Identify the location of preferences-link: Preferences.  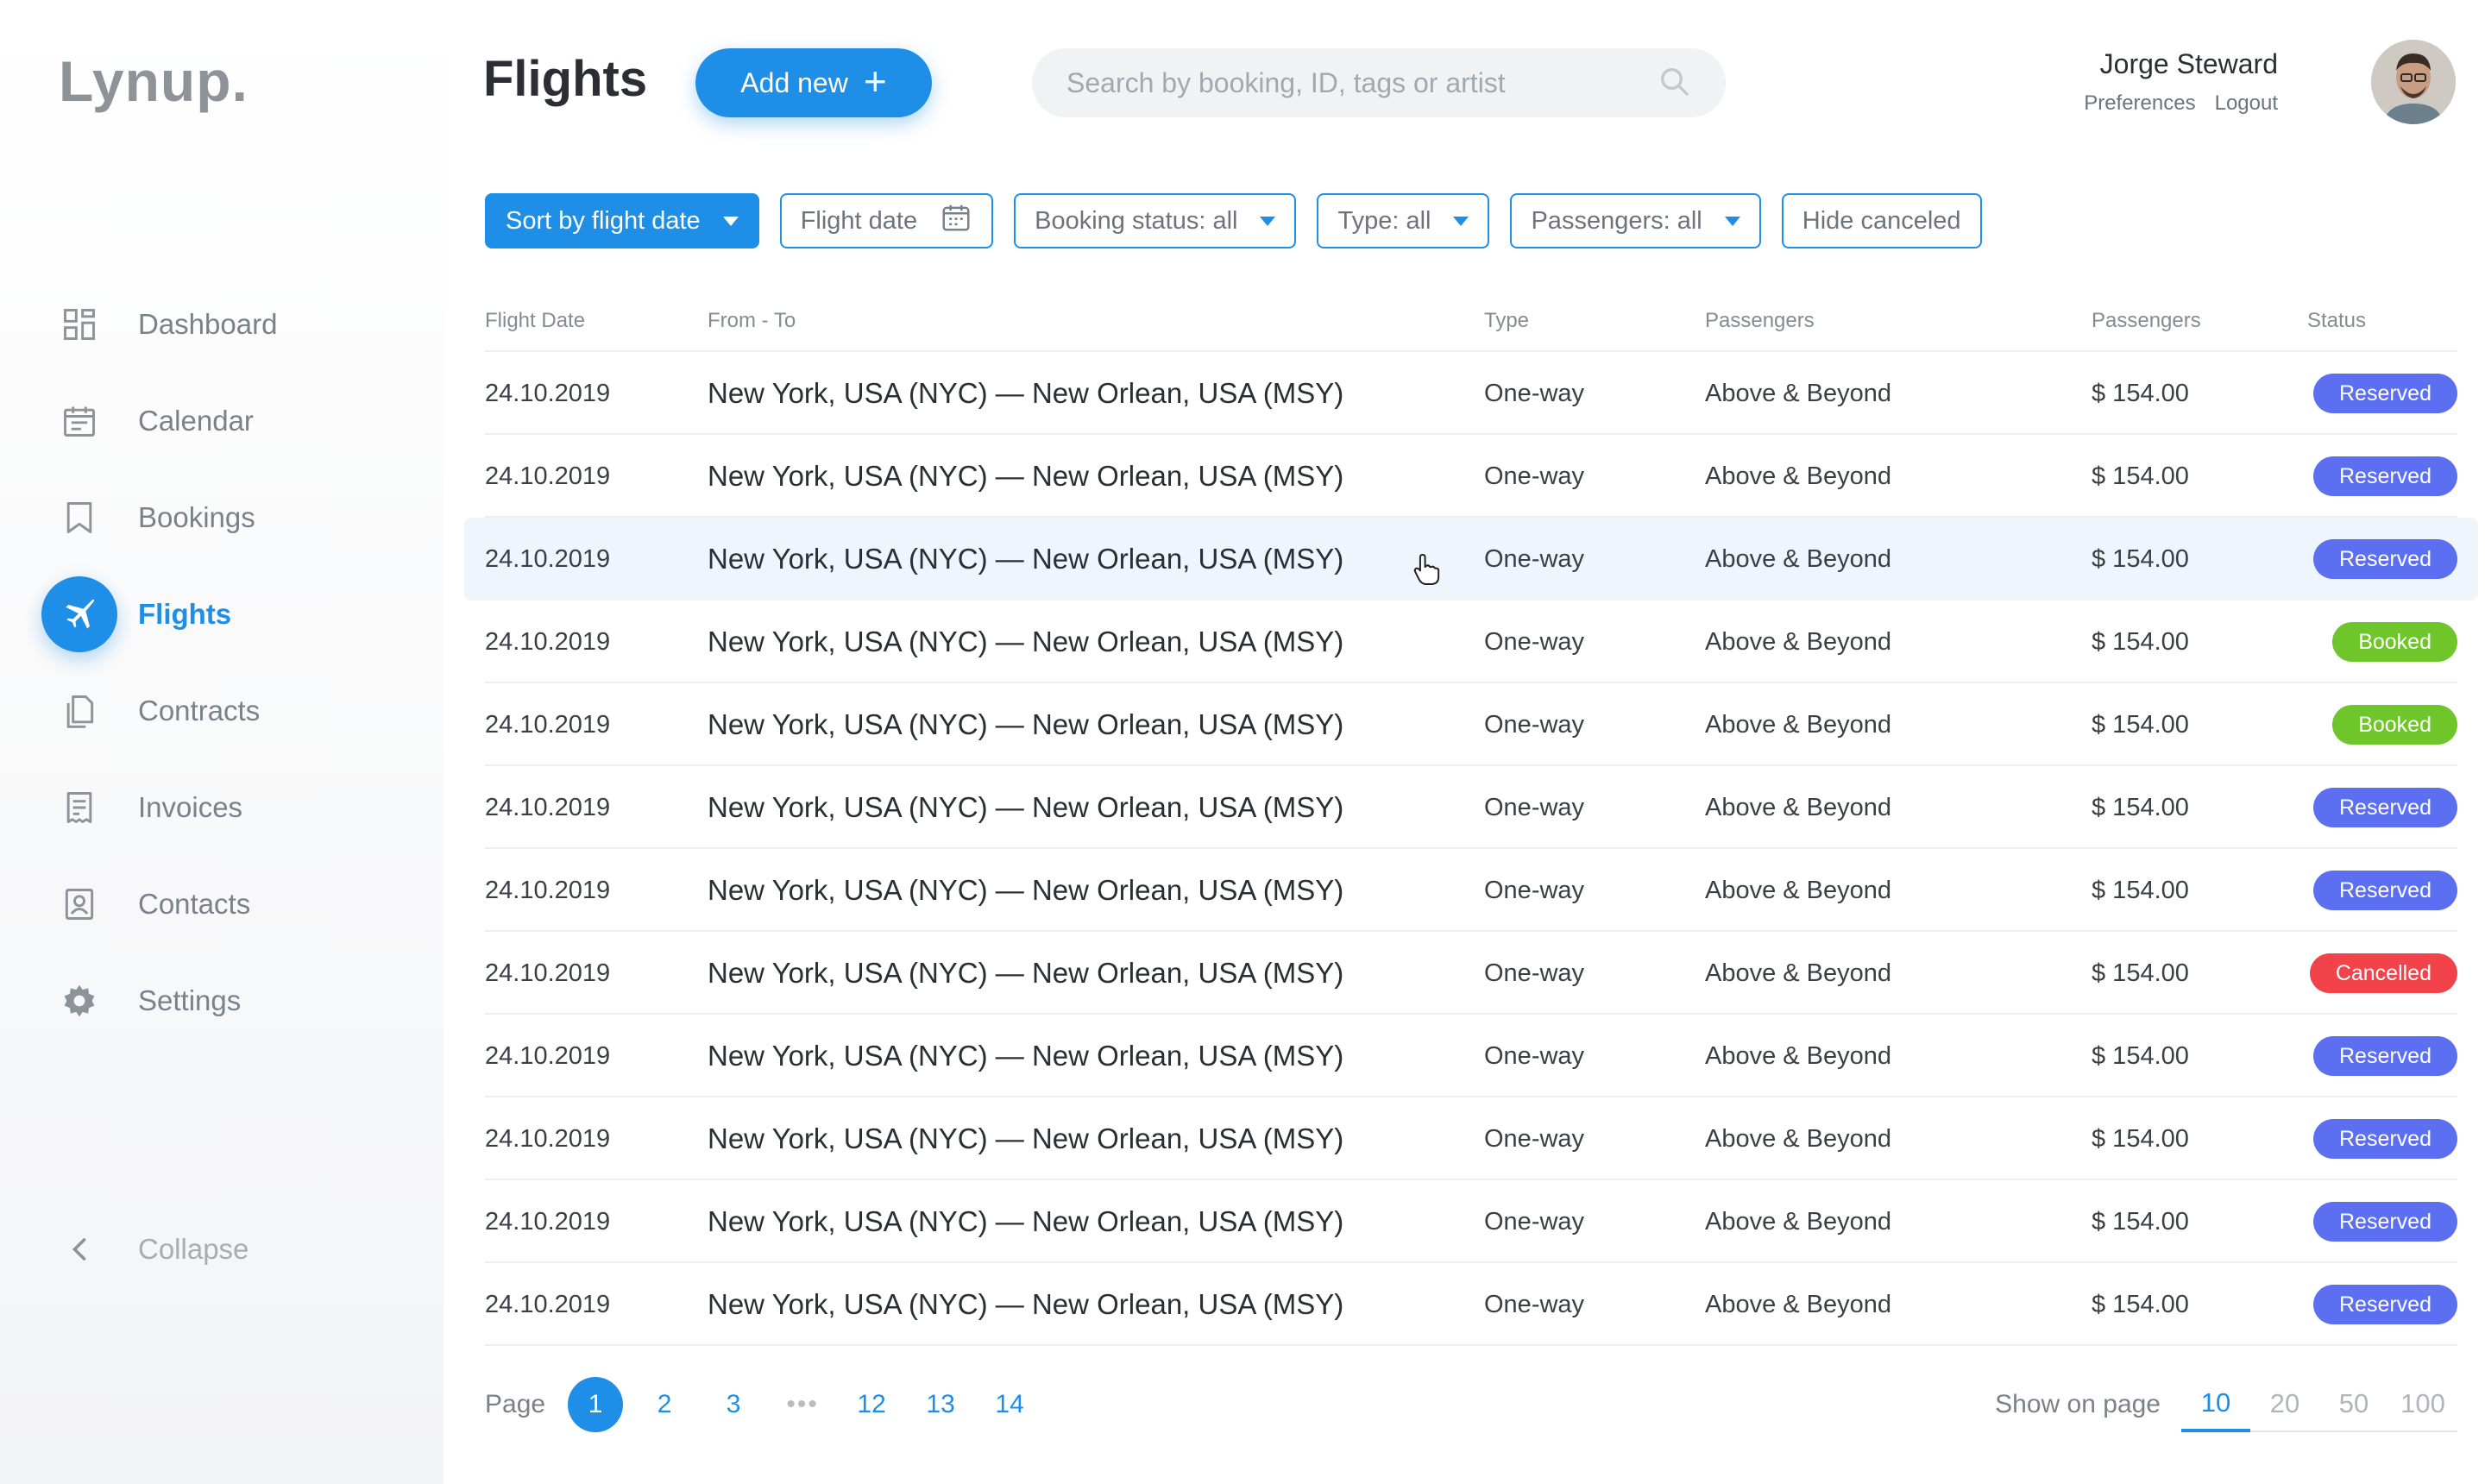
(2139, 104).